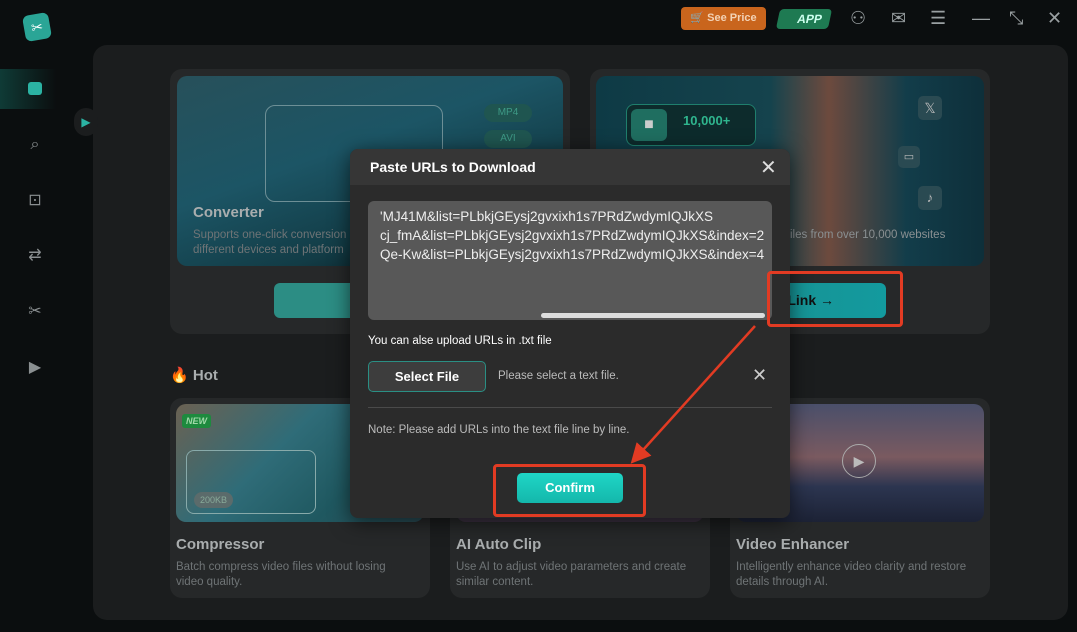 Image resolution: width=1077 pixels, height=632 pixels. I want to click on annotation-arrow, so click(693, 394).